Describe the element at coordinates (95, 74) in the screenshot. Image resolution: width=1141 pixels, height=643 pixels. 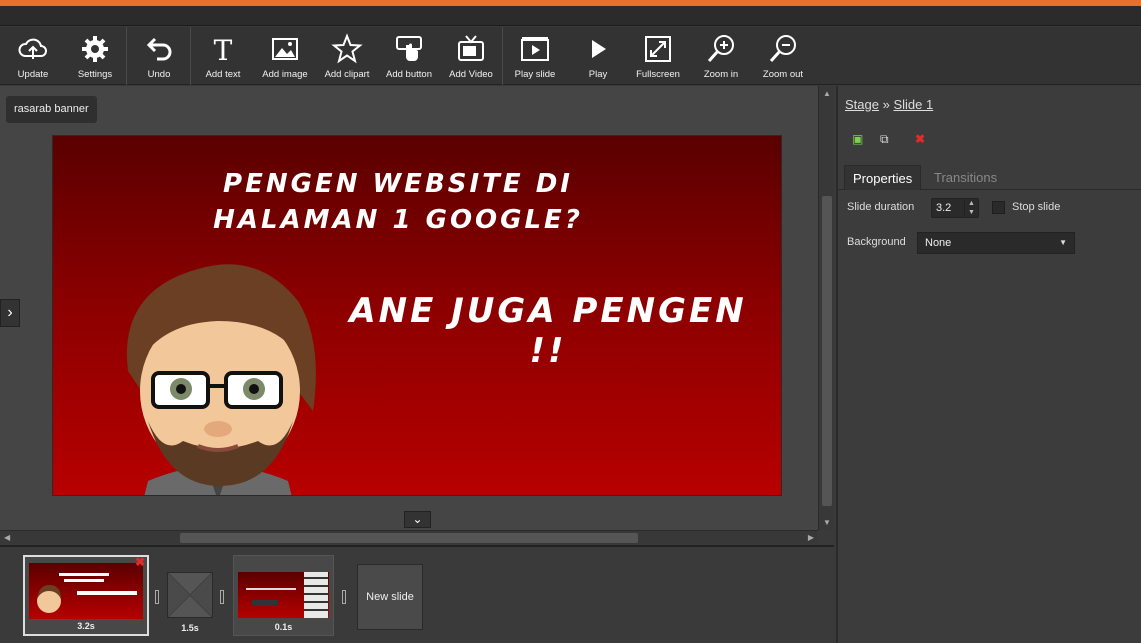
I see `settings-label: Settings` at that location.